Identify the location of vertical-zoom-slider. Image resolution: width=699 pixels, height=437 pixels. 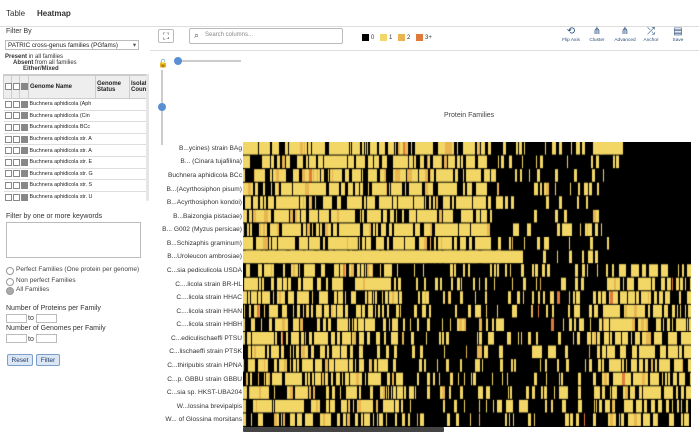
(162, 107).